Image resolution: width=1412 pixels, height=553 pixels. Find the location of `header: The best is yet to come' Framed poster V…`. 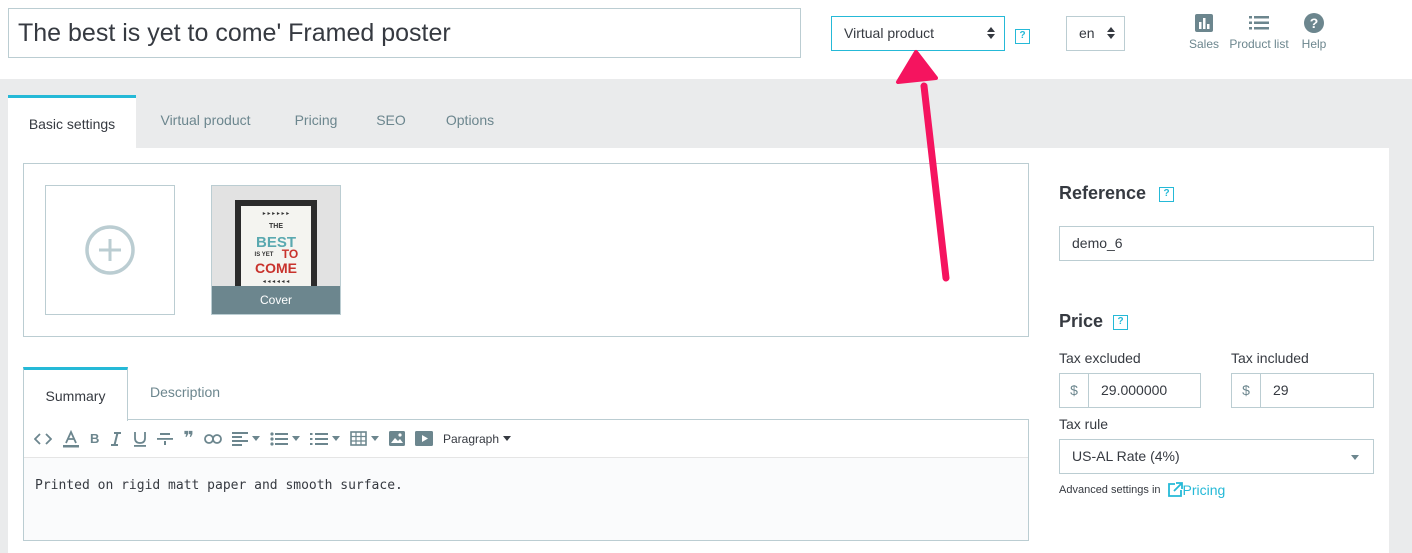

header: The best is yet to come' Framed poster V… is located at coordinates (706, 39).